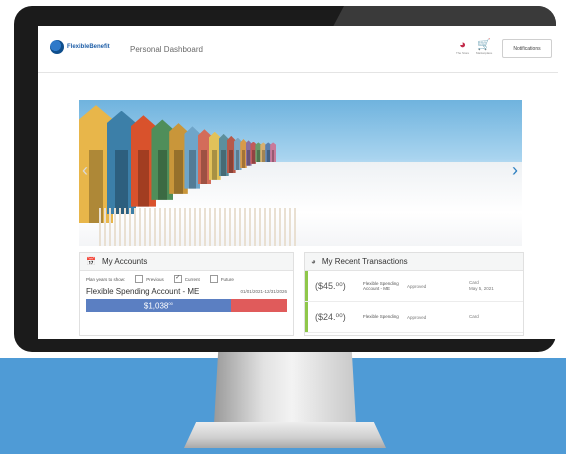  What do you see at coordinates (192, 279) in the screenshot?
I see `filter-current-label: Current` at bounding box center [192, 279].